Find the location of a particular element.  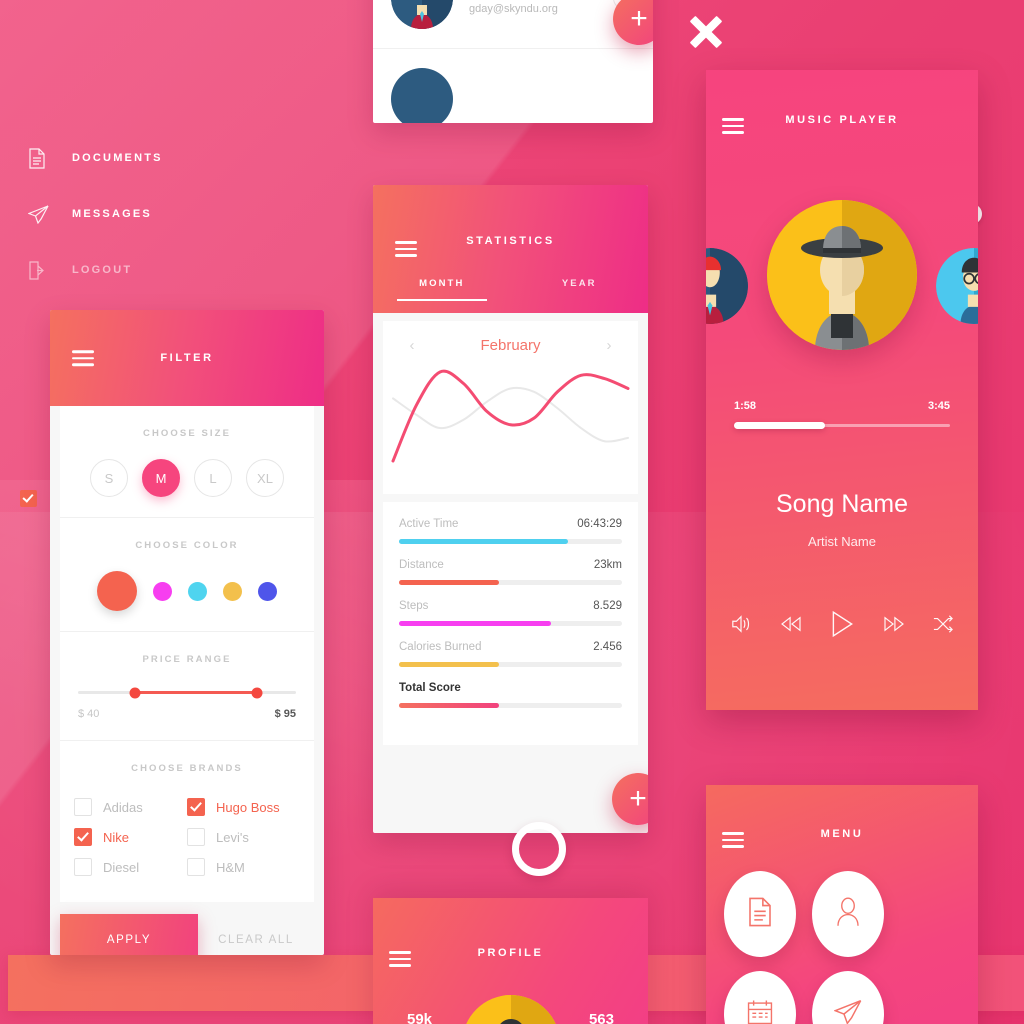

filter-footer: APPLY CLEAR ALL is located at coordinates (187, 934).